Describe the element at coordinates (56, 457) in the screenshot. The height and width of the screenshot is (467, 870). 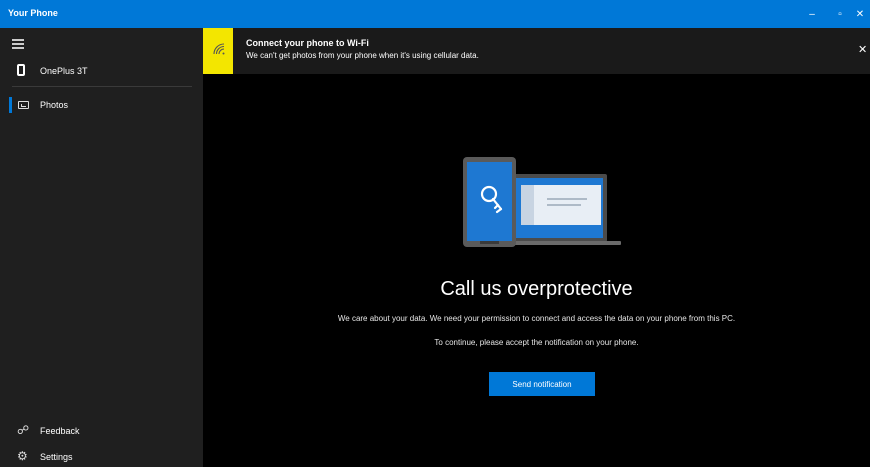
I see `sidebar-item-label: Settings` at that location.